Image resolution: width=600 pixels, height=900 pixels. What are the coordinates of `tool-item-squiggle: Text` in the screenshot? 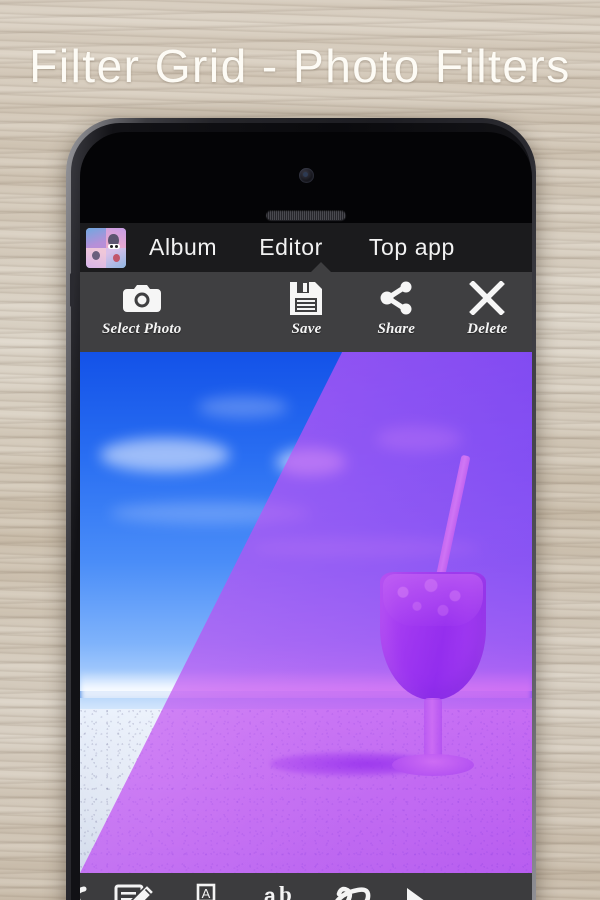 It's located at (354, 891).